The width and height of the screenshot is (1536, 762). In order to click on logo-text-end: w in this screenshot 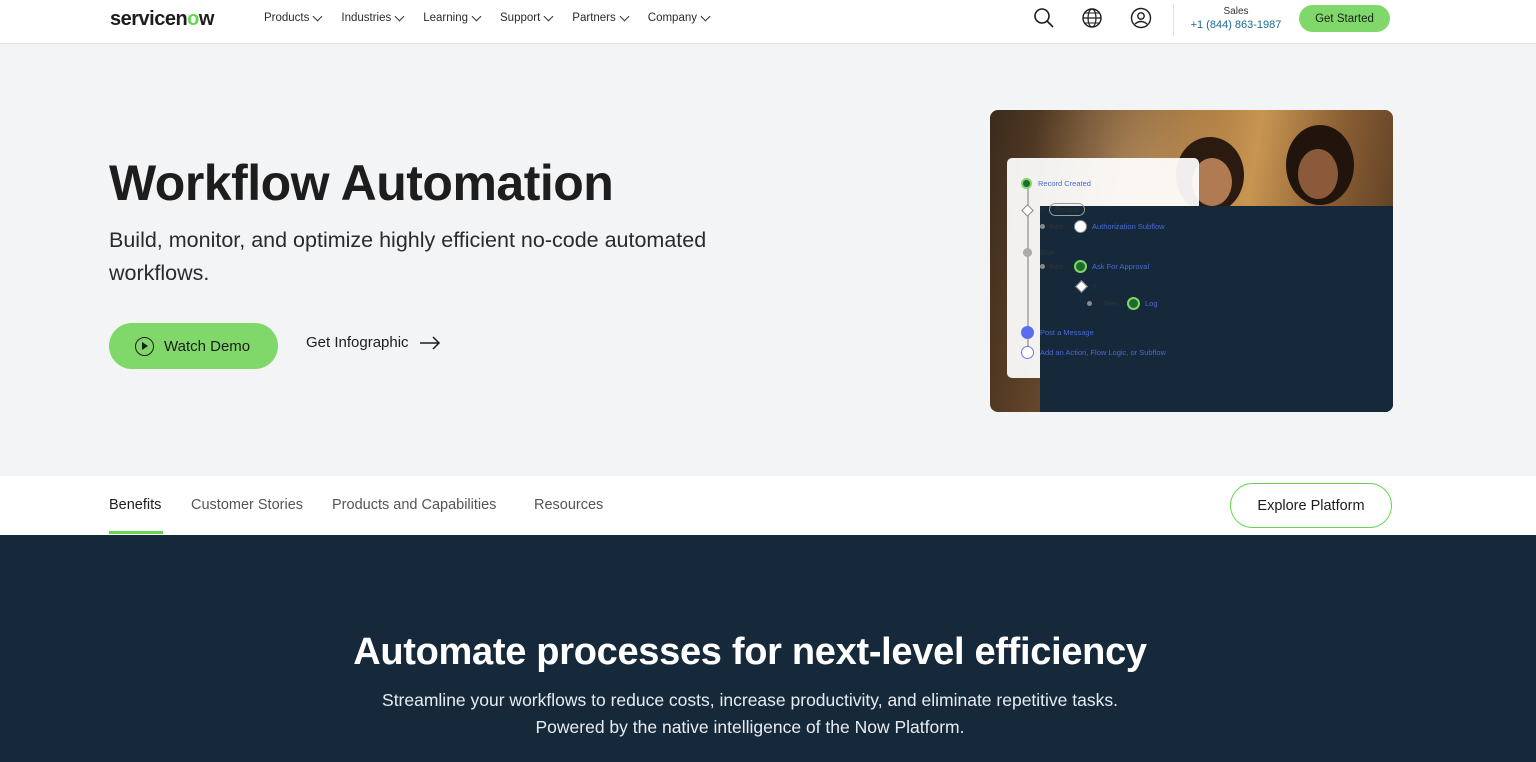, I will do `click(206, 19)`.